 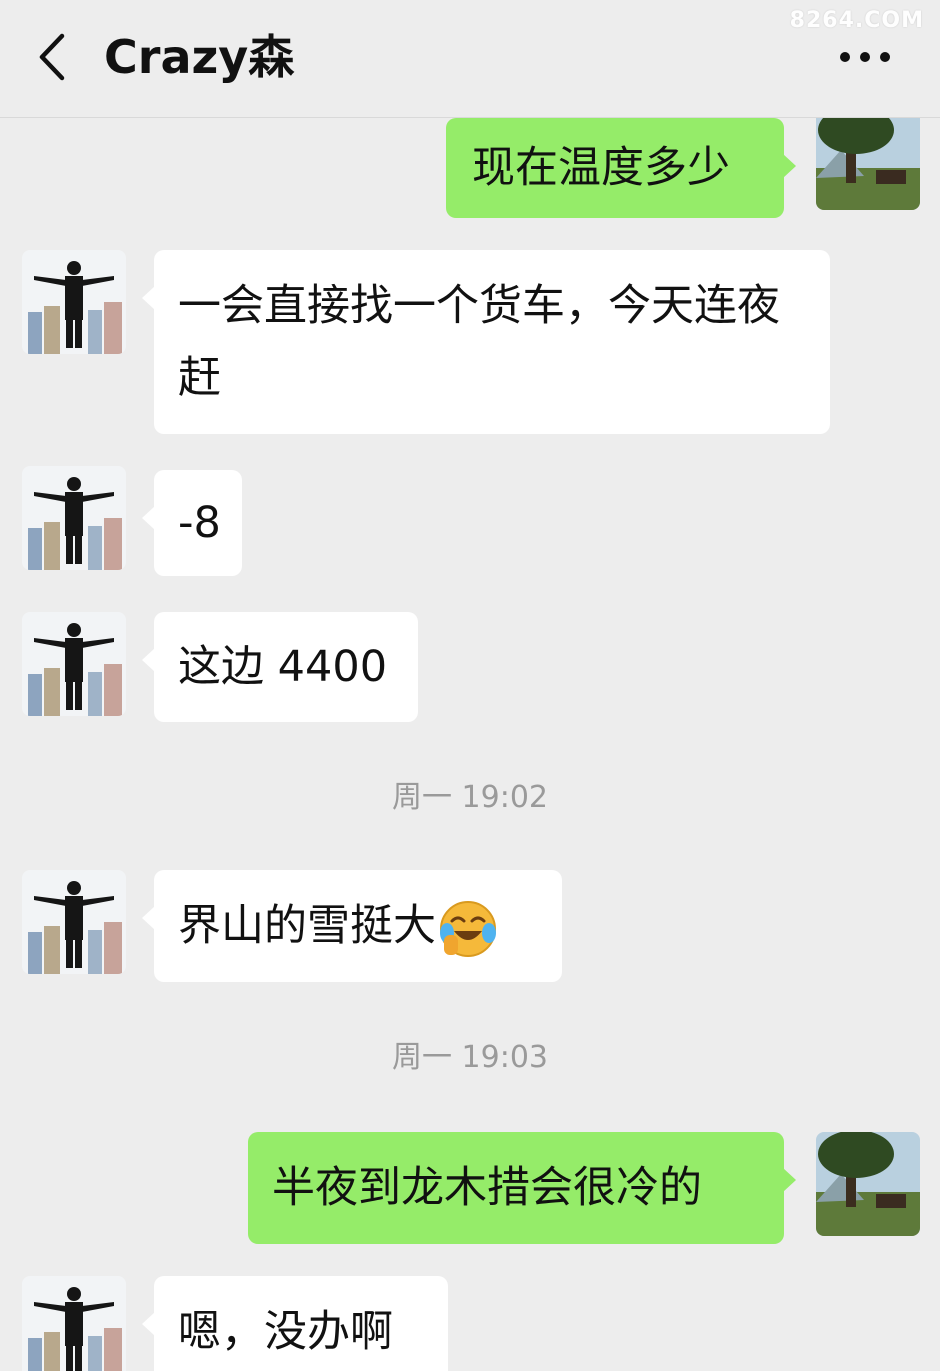 What do you see at coordinates (199, 57) in the screenshot?
I see `chat-title: Crazy森` at bounding box center [199, 57].